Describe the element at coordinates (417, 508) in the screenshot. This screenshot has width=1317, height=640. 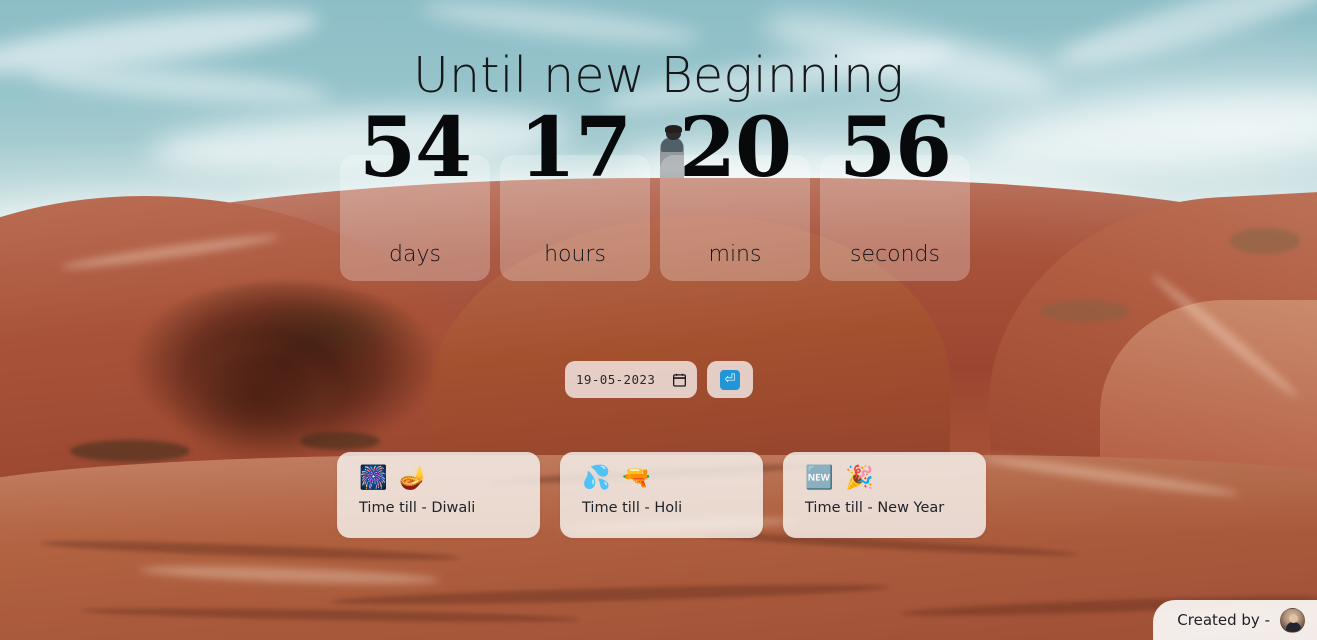
I see `preset-card-diwali-label: Time till - Diwali` at that location.